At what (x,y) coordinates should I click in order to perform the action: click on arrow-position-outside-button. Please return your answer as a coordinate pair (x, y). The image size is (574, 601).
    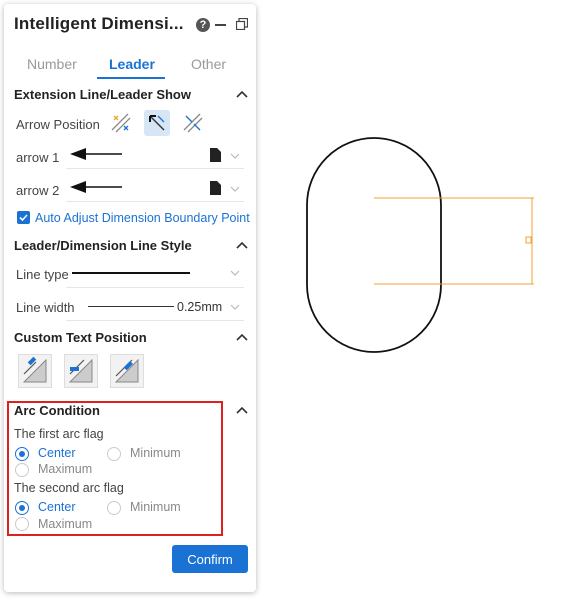
    Looking at the image, I should click on (157, 123).